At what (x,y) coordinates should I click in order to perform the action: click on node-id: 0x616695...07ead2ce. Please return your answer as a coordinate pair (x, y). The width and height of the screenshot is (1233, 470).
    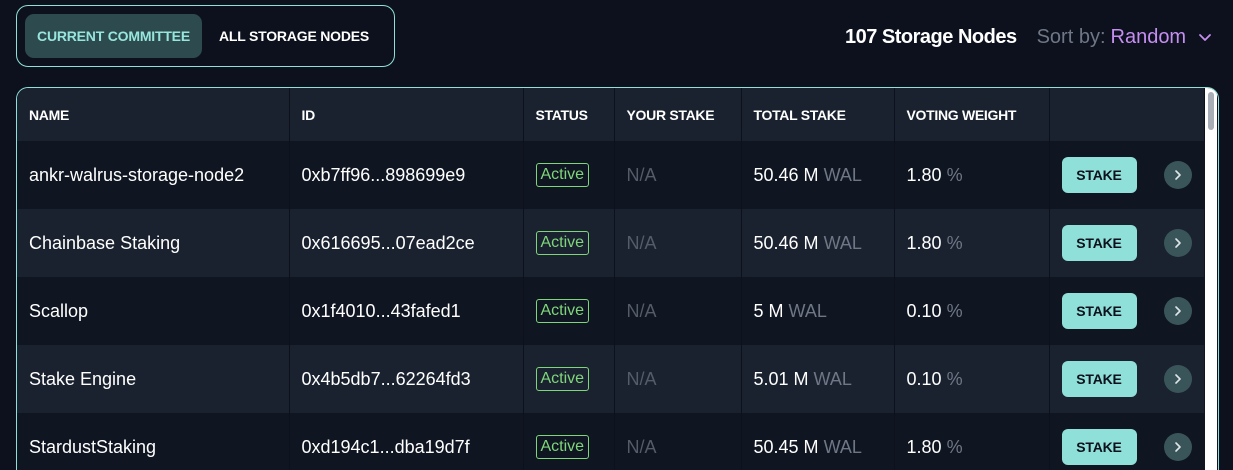
    Looking at the image, I should click on (406, 243).